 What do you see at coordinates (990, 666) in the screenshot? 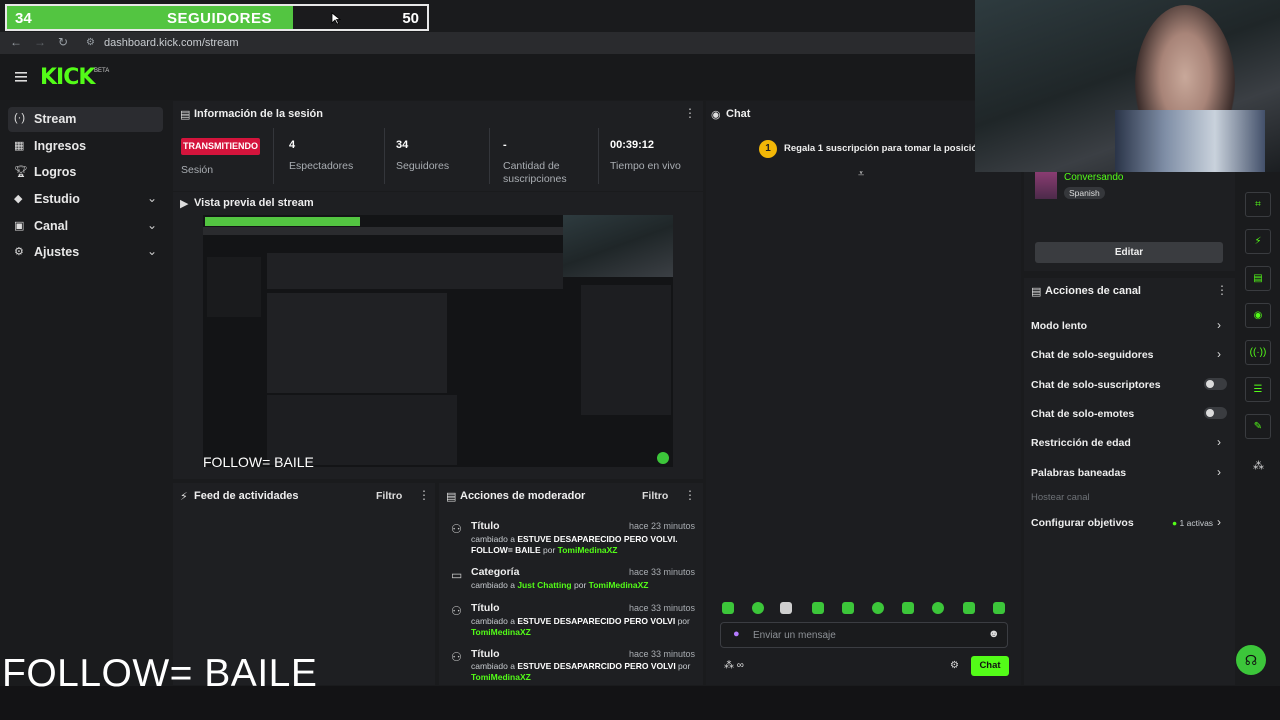
I see `chat-send-button: Chat` at bounding box center [990, 666].